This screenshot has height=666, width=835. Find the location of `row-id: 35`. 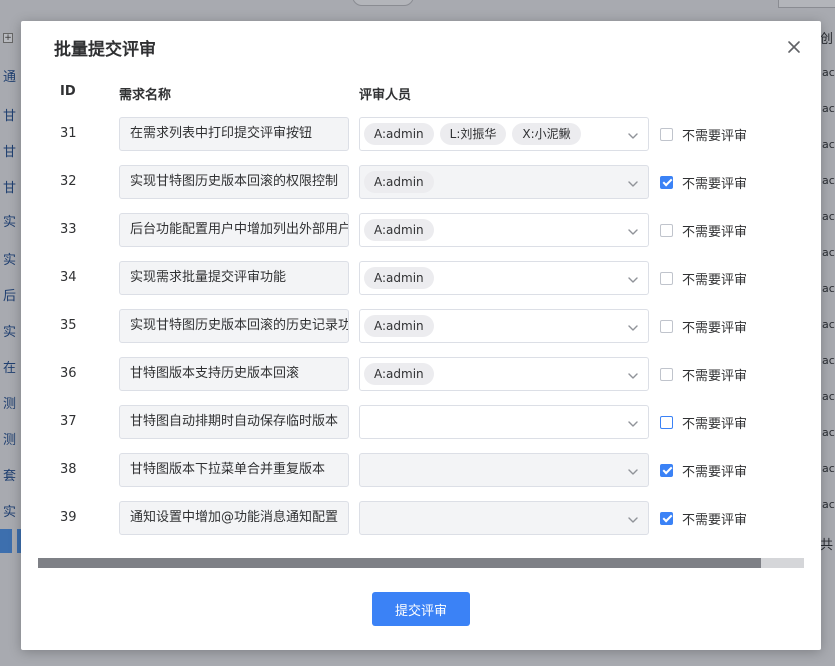

row-id: 35 is located at coordinates (68, 325).